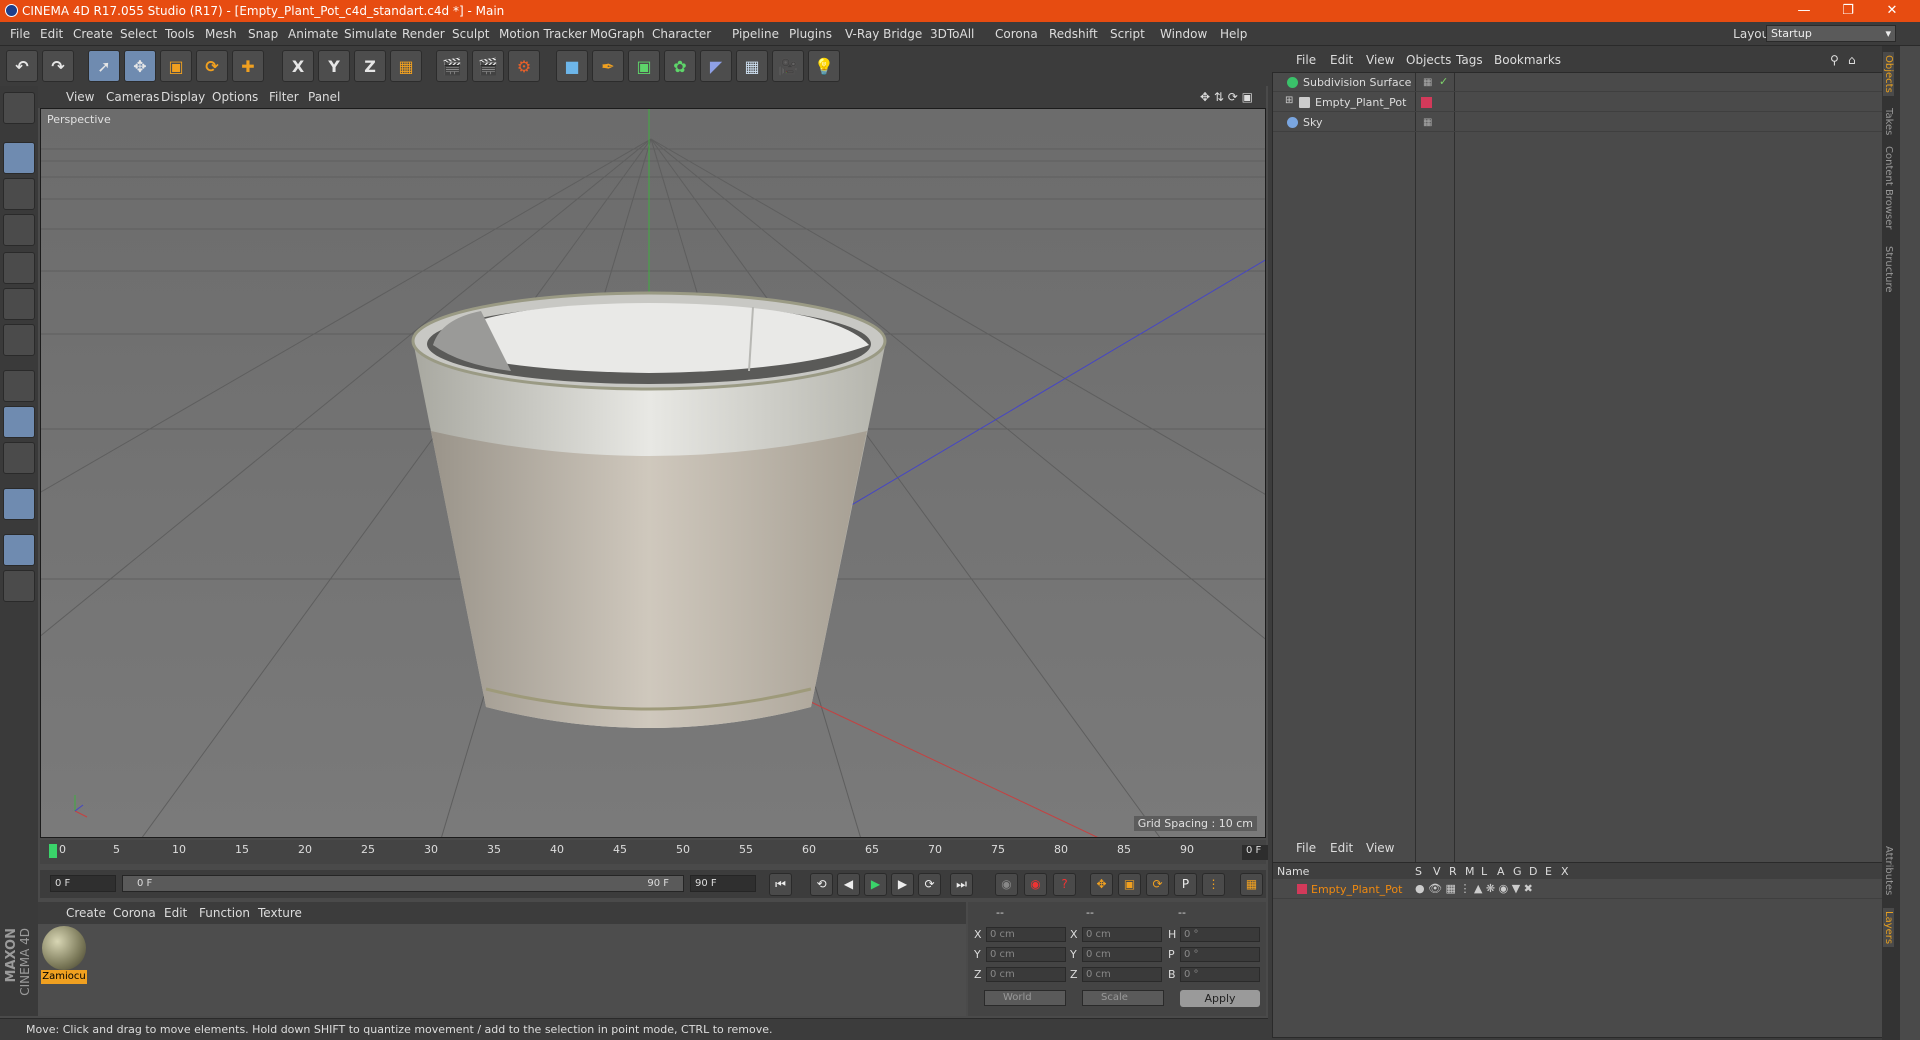  I want to click on key-parameter-button: P, so click(1185, 884).